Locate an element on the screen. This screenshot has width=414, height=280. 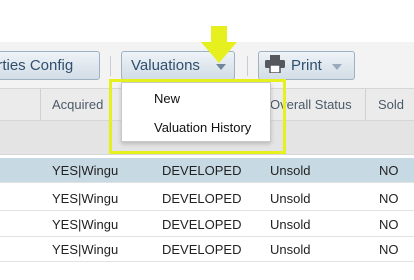
properties-config-button: erties Config is located at coordinates (50, 65).